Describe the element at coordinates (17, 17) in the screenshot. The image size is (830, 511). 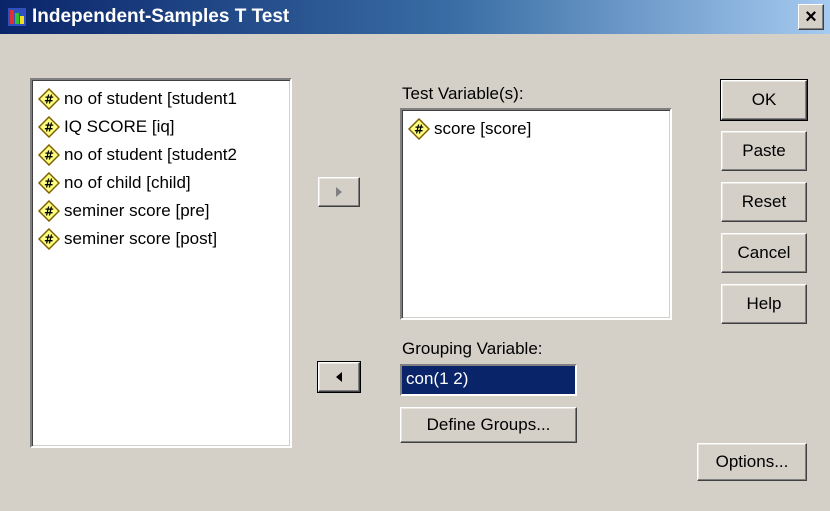
I see `spss-app-icon` at that location.